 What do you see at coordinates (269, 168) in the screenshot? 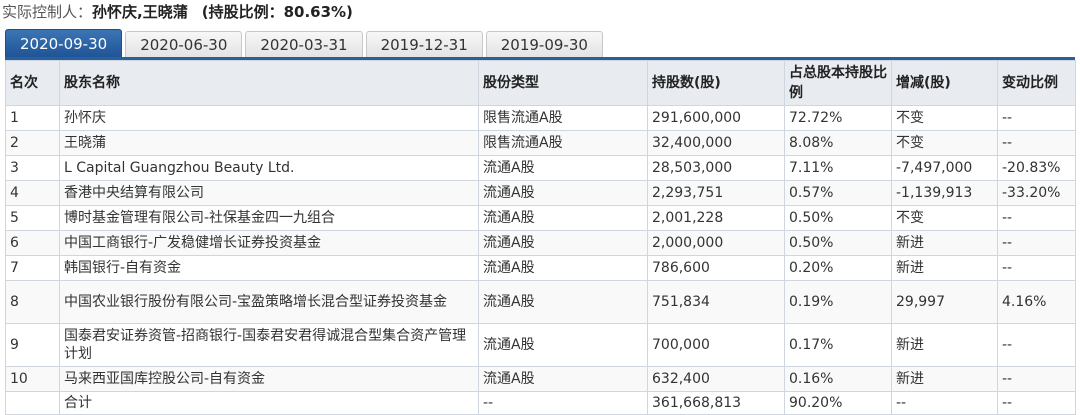
I see `cell-holder-name: L Capital Guangzhou Beauty Ltd.` at bounding box center [269, 168].